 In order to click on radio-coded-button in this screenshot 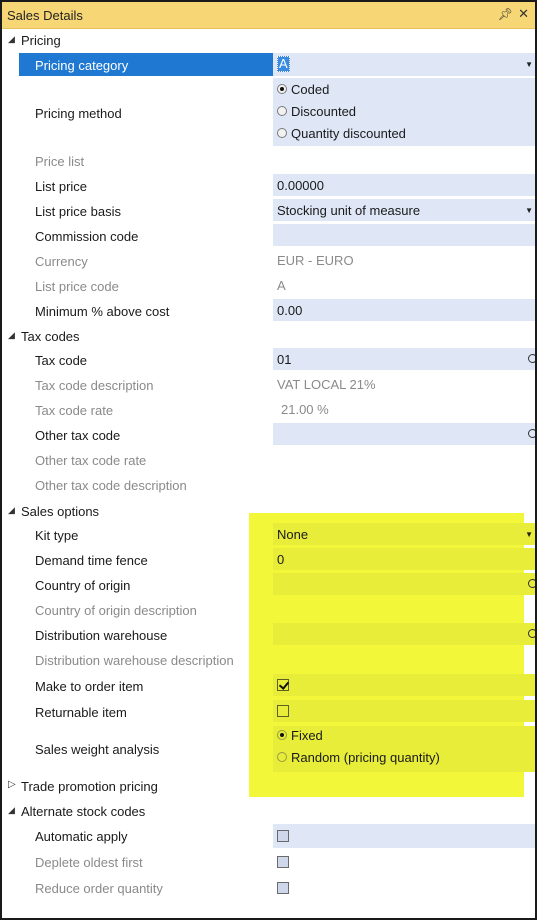, I will do `click(282, 89)`.